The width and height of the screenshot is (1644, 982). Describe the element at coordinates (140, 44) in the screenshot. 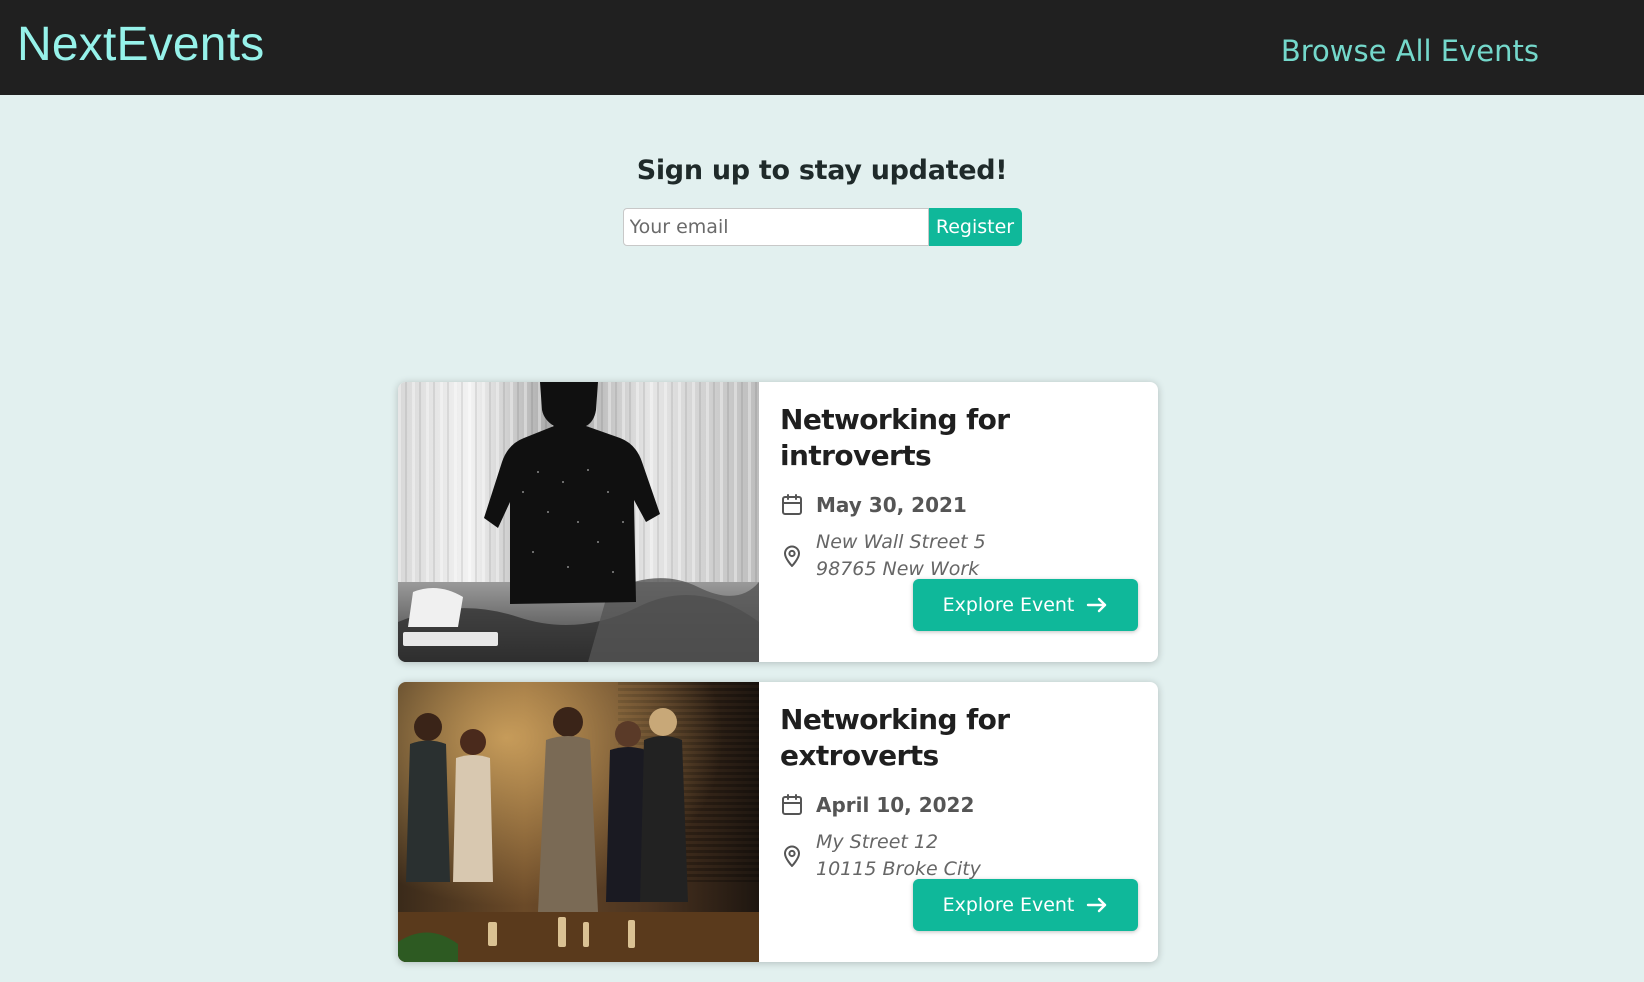

I see `logo-link: NextEvents` at that location.